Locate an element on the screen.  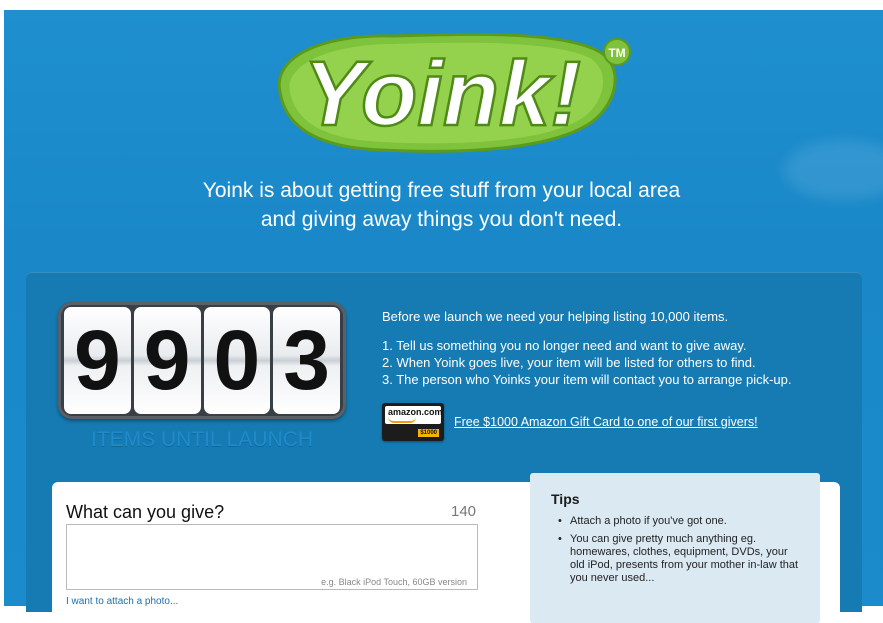
give-item-input: e.g. Black iPod Touch, 60GB version is located at coordinates (272, 557).